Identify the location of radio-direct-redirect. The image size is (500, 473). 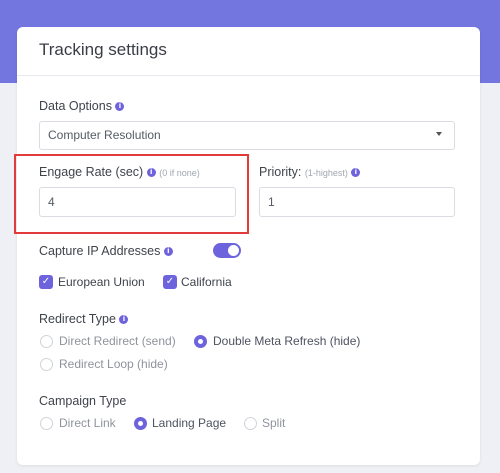
(46, 341).